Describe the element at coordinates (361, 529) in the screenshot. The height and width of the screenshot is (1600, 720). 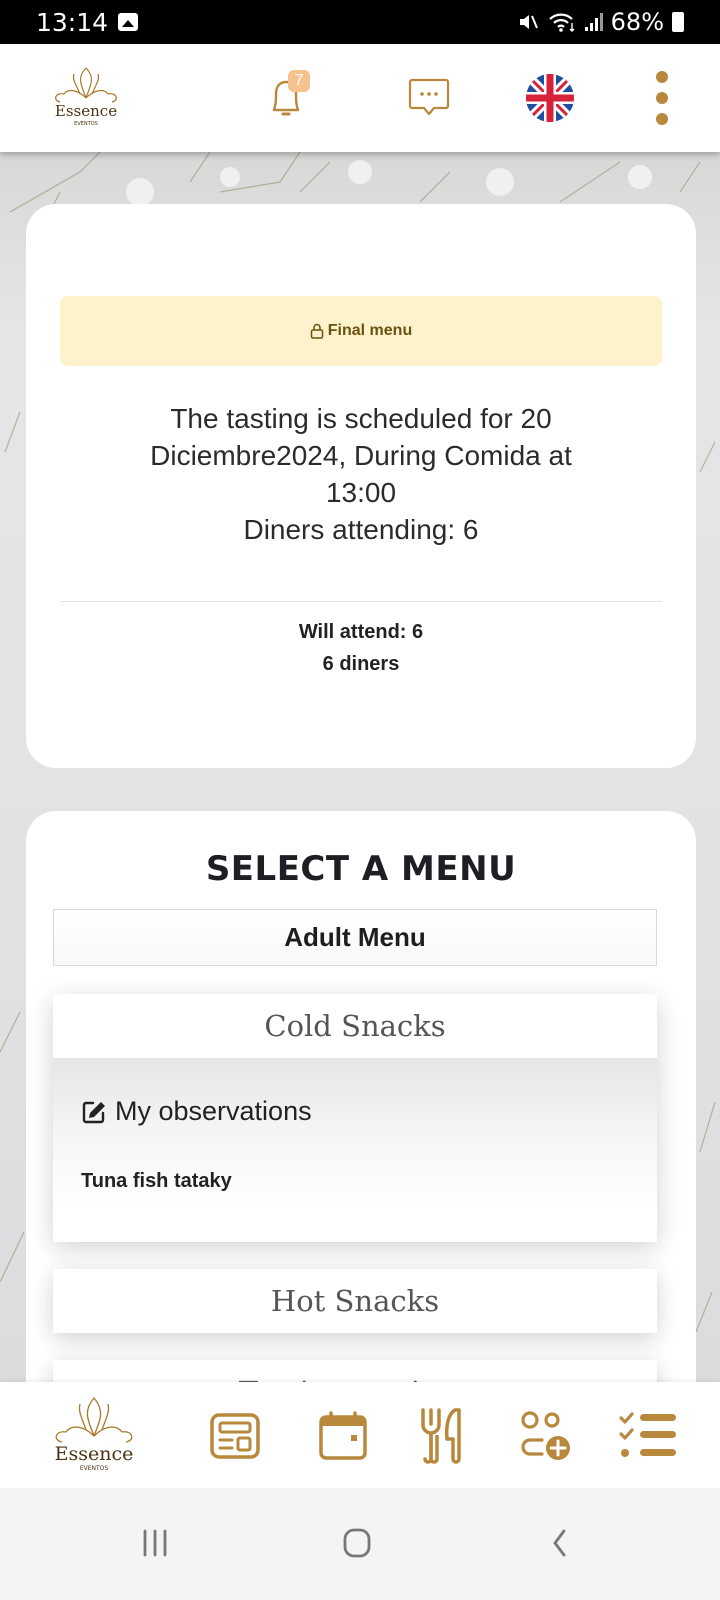
I see `diners-attending-line: Diners attending: 6` at that location.